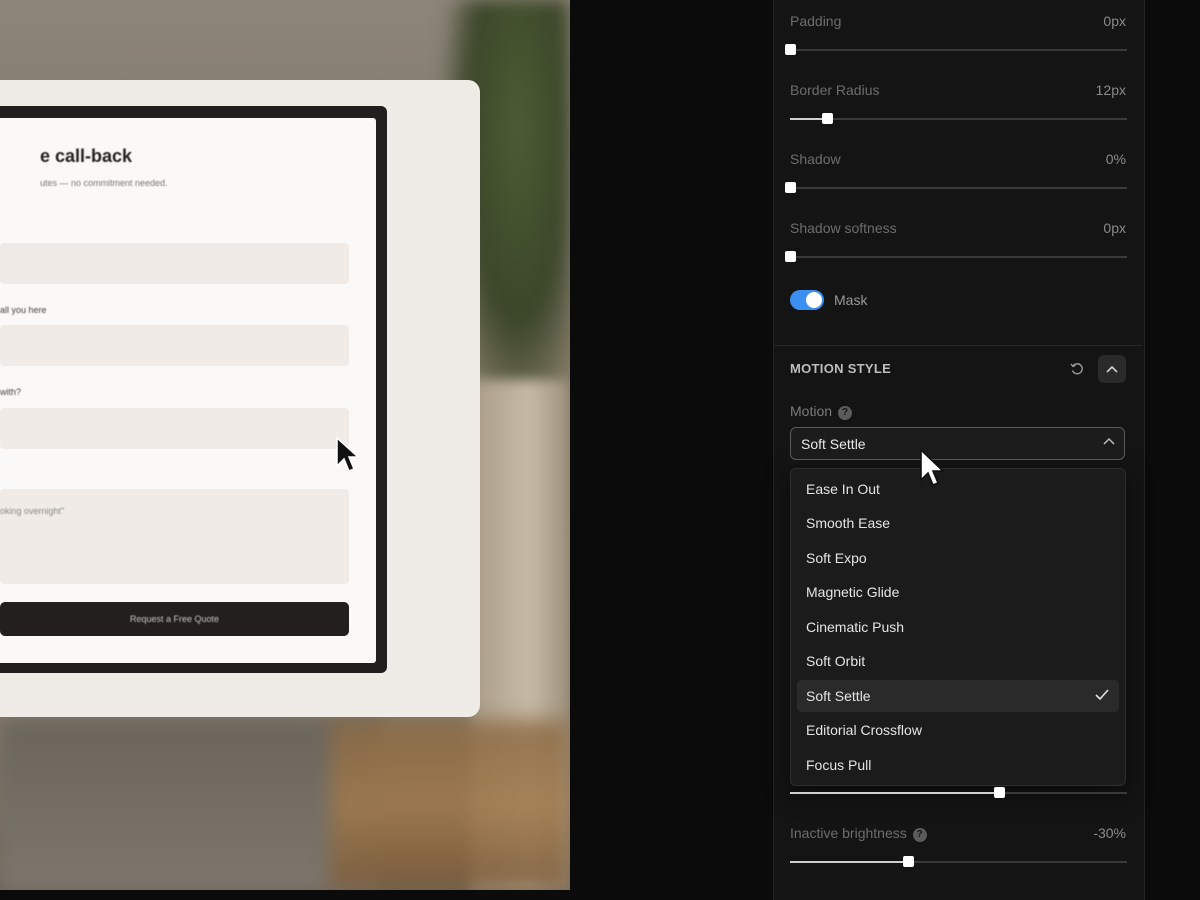  What do you see at coordinates (958, 489) in the screenshot?
I see `motion-option: Ease In Out` at bounding box center [958, 489].